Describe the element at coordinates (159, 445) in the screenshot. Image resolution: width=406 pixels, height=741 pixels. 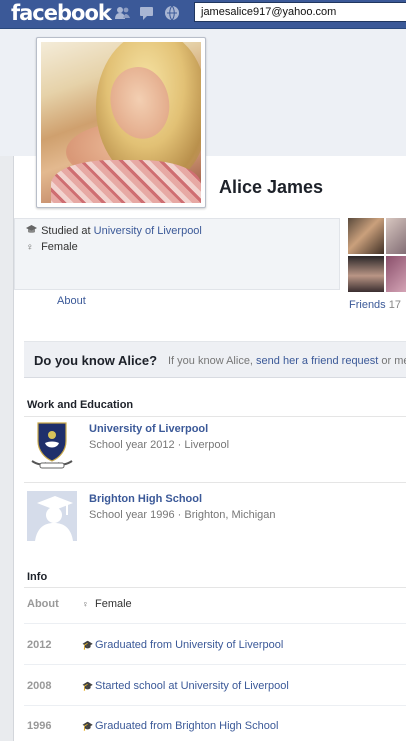
I see `education-detail: School year 2012 · Liverpool` at that location.